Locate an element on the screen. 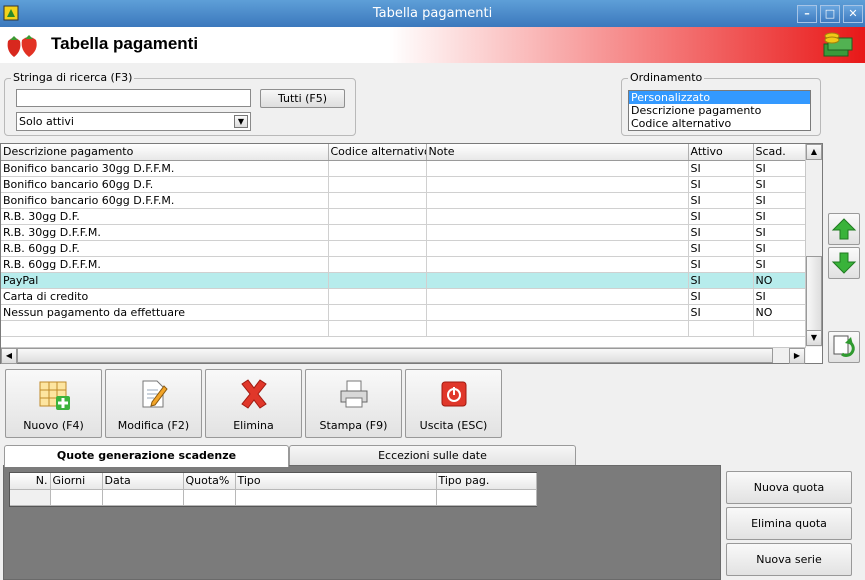  scroll-left-icon: ◀ is located at coordinates (9, 356).